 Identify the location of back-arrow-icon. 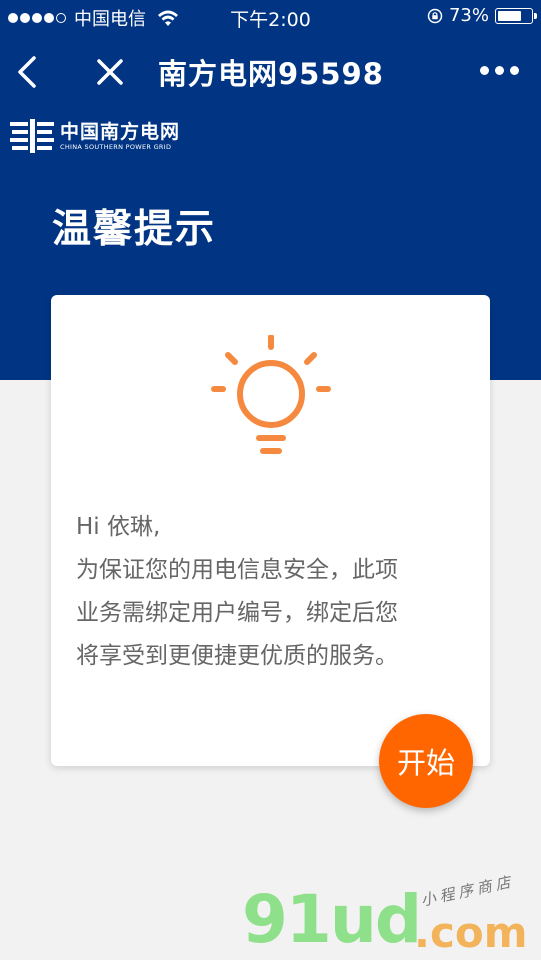
(27, 72).